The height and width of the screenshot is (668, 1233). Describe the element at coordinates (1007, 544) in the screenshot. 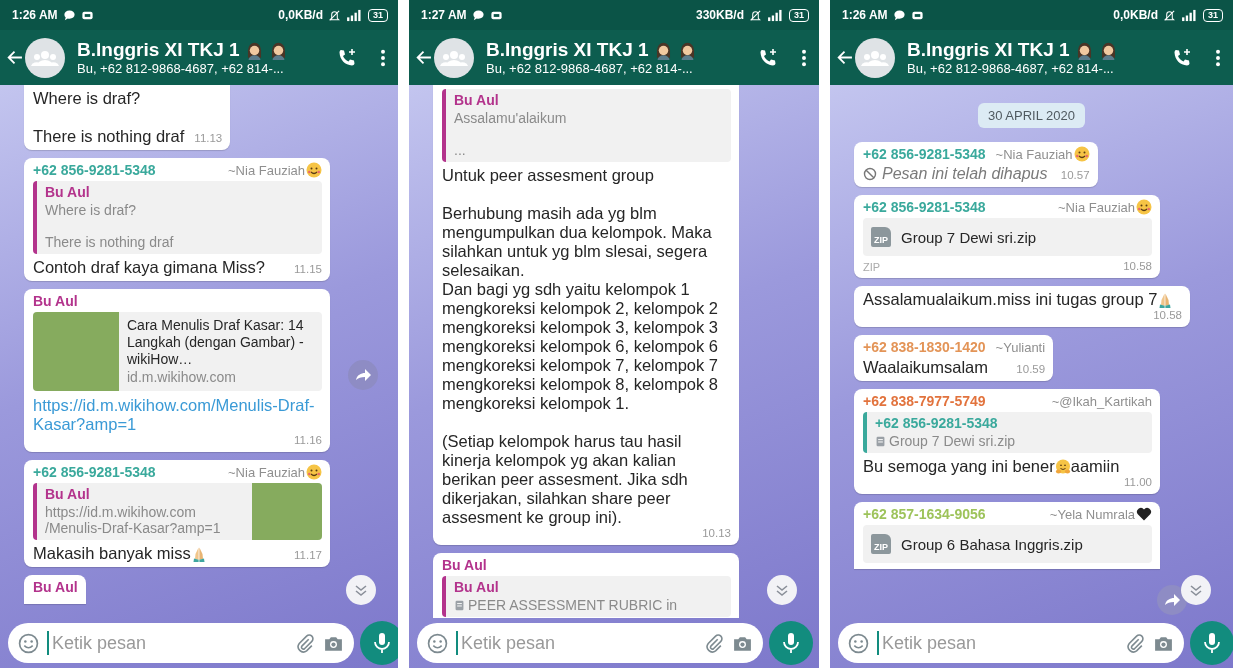

I see `file-attachment: ZIP Group 6 Bahasa Inggris.zip` at that location.